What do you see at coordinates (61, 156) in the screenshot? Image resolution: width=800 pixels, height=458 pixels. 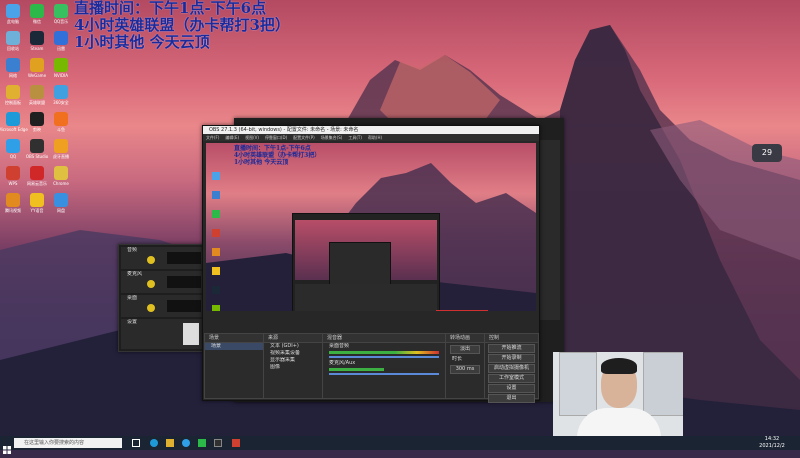 I see `desktop-icon-label: 虎牙直播` at bounding box center [61, 156].